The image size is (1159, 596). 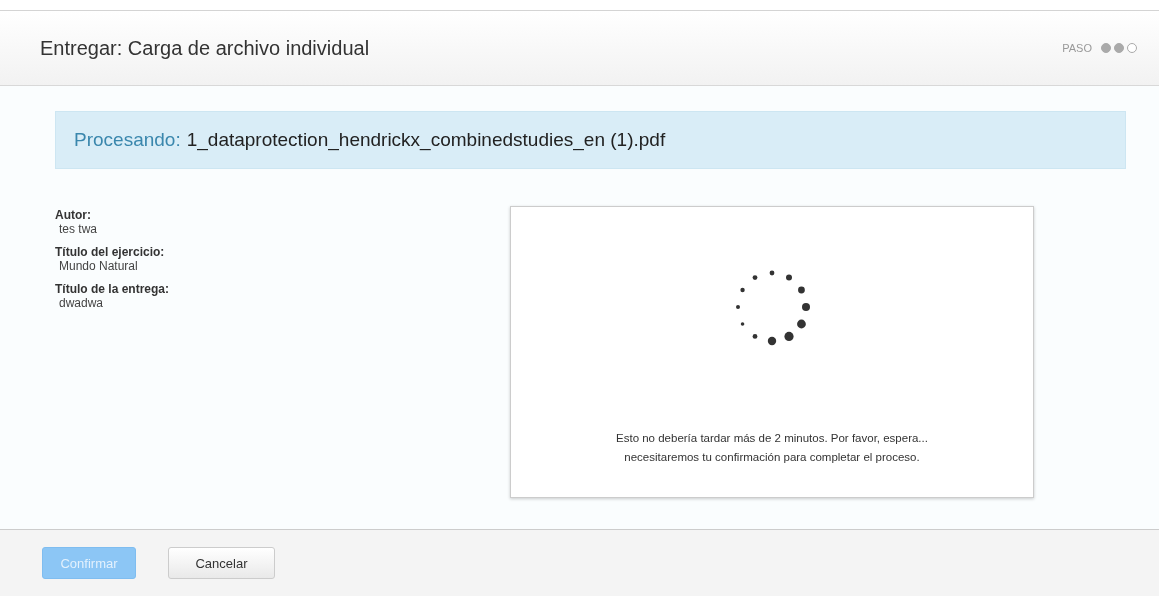 What do you see at coordinates (127, 140) in the screenshot?
I see `banner-label: Procesando:` at bounding box center [127, 140].